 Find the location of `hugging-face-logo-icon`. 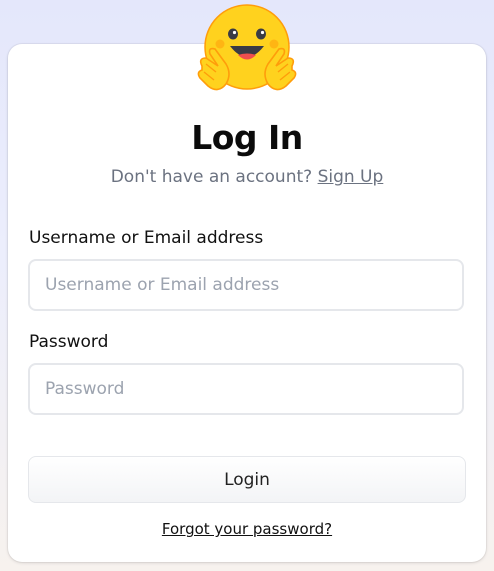

hugging-face-logo-icon is located at coordinates (247, 47).